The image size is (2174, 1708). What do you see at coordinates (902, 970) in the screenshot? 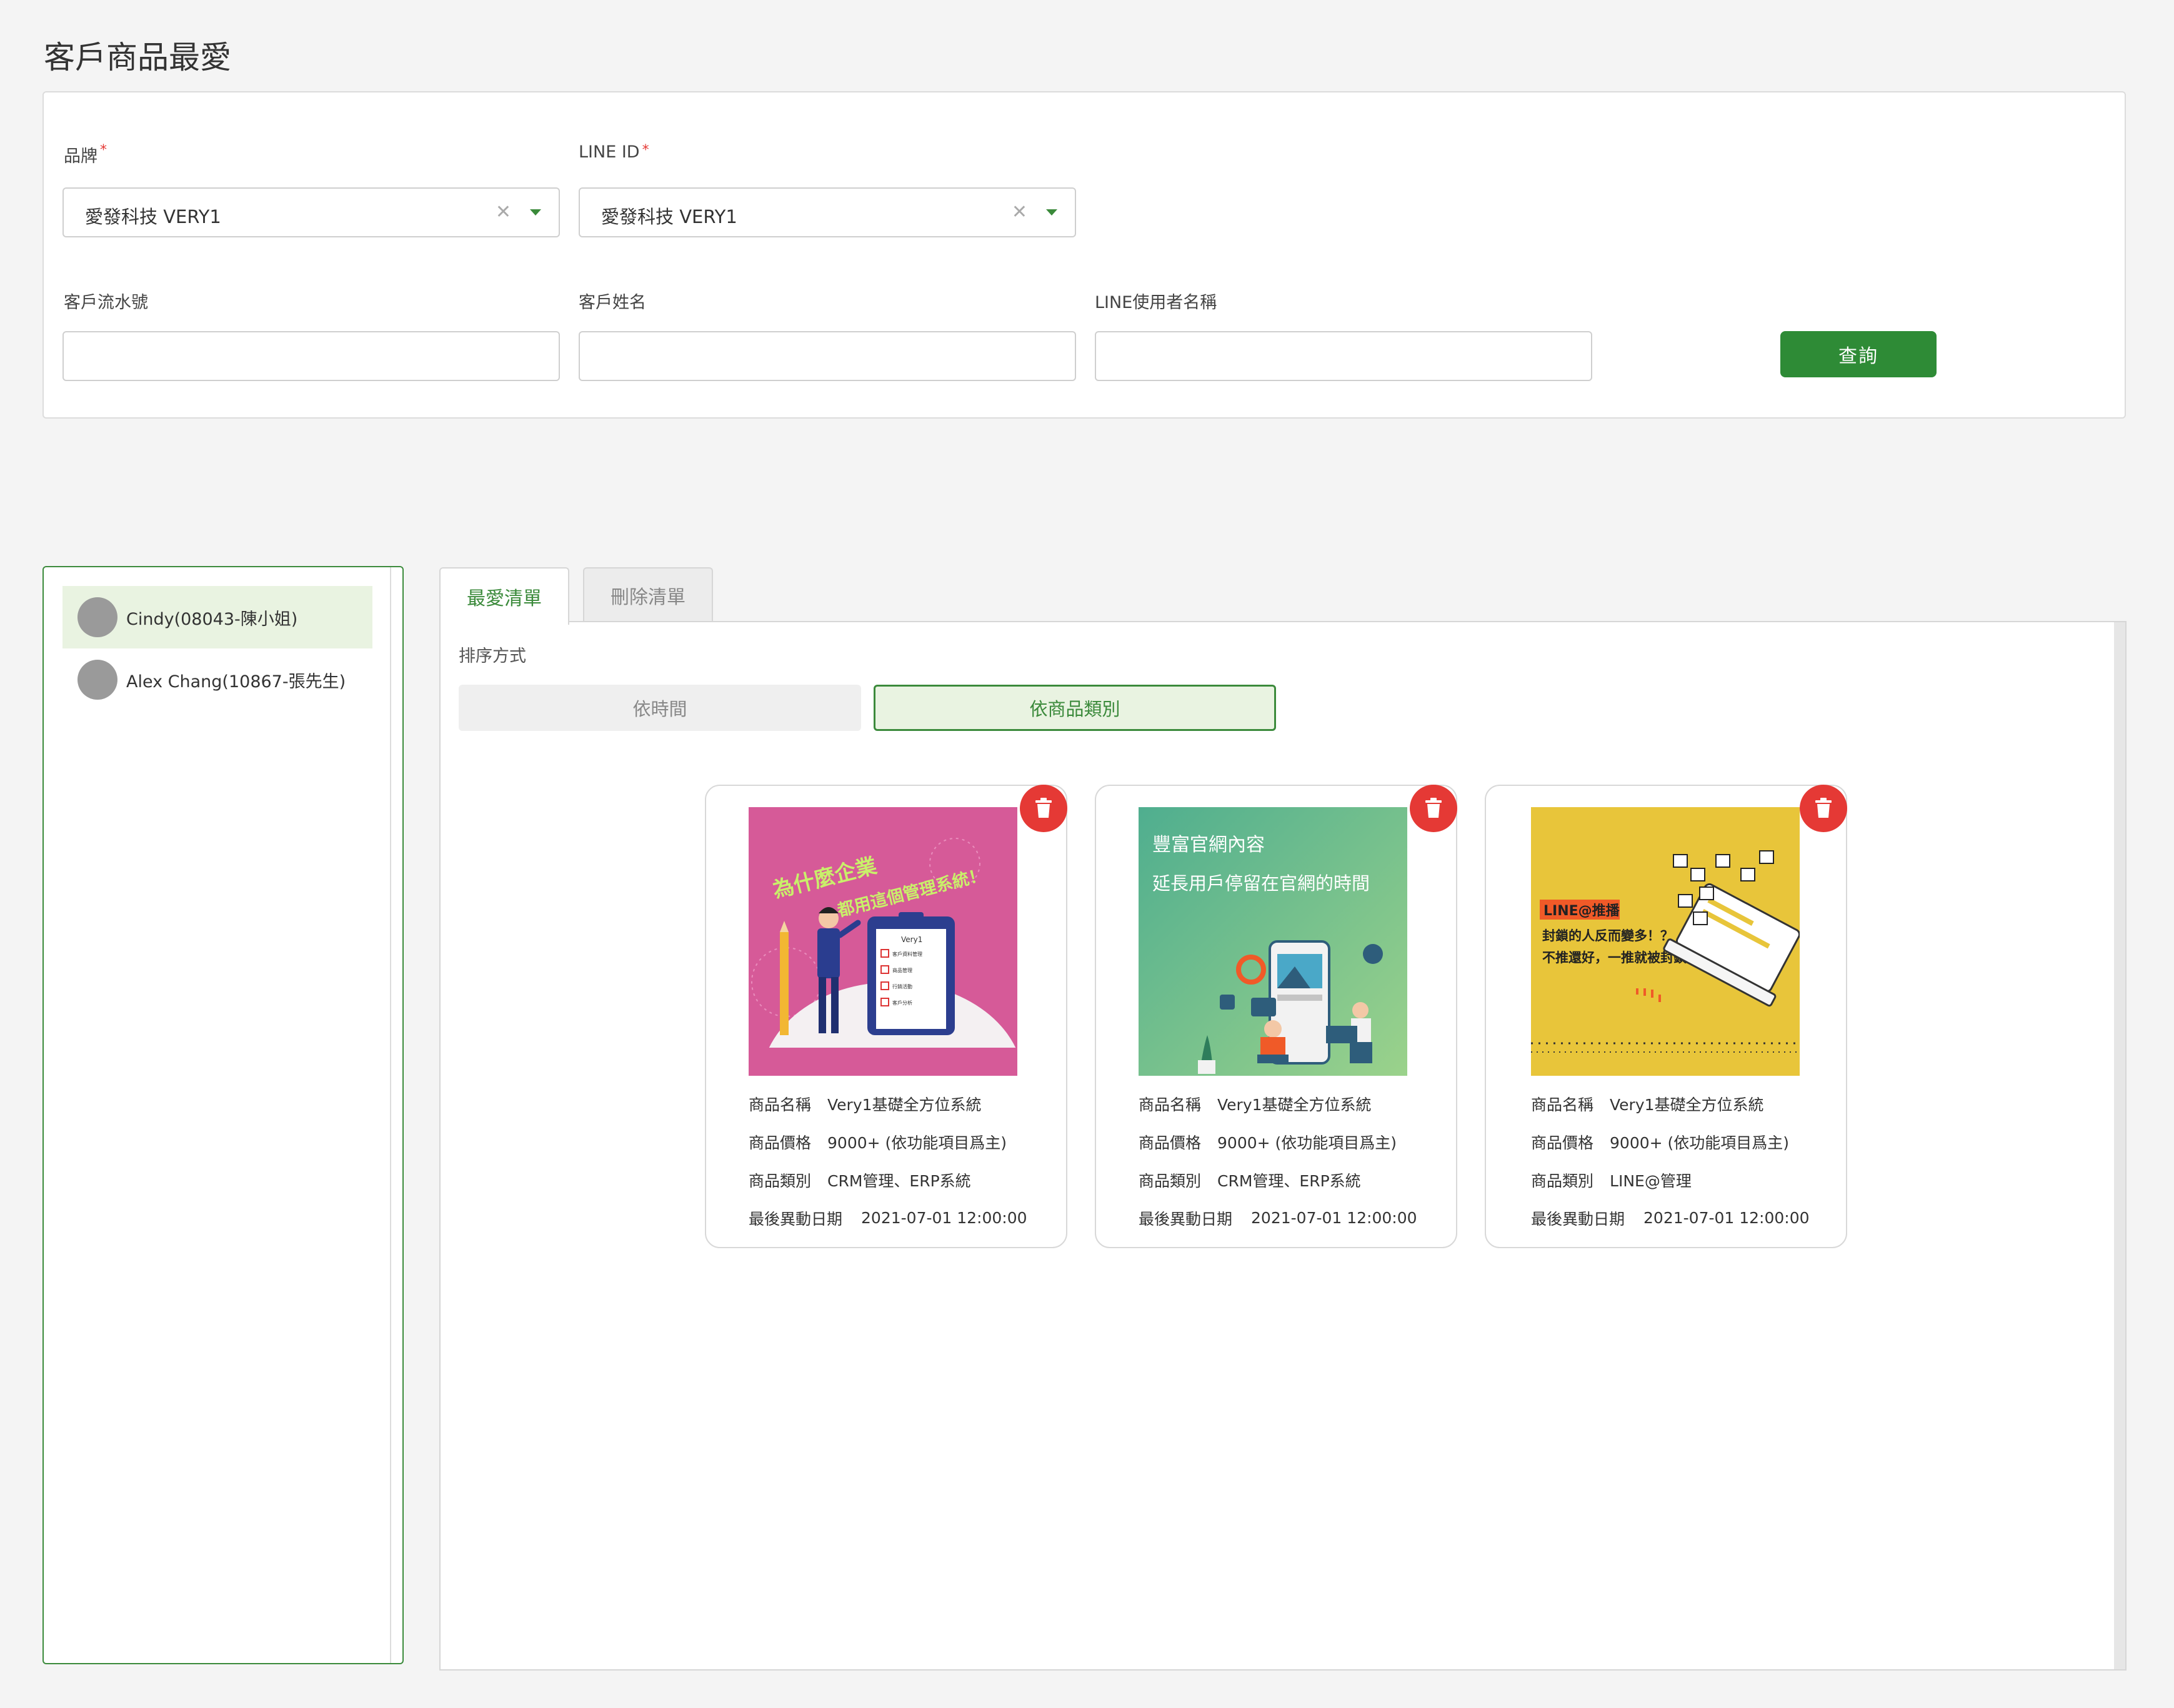
I see `image-checklist-item: 商品管理` at bounding box center [902, 970].